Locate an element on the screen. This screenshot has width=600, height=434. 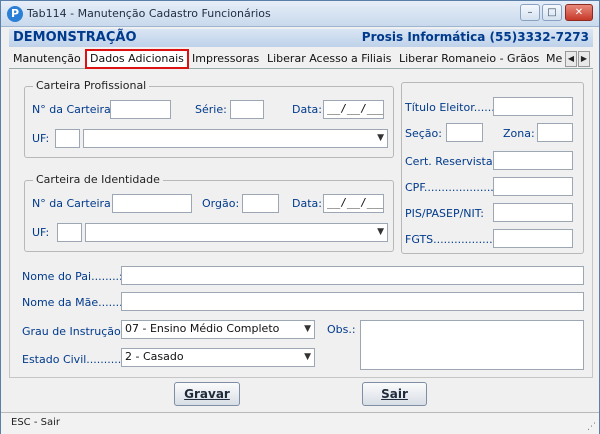
nome-pai-label: Nome do Pai........: is located at coordinates (72, 276).